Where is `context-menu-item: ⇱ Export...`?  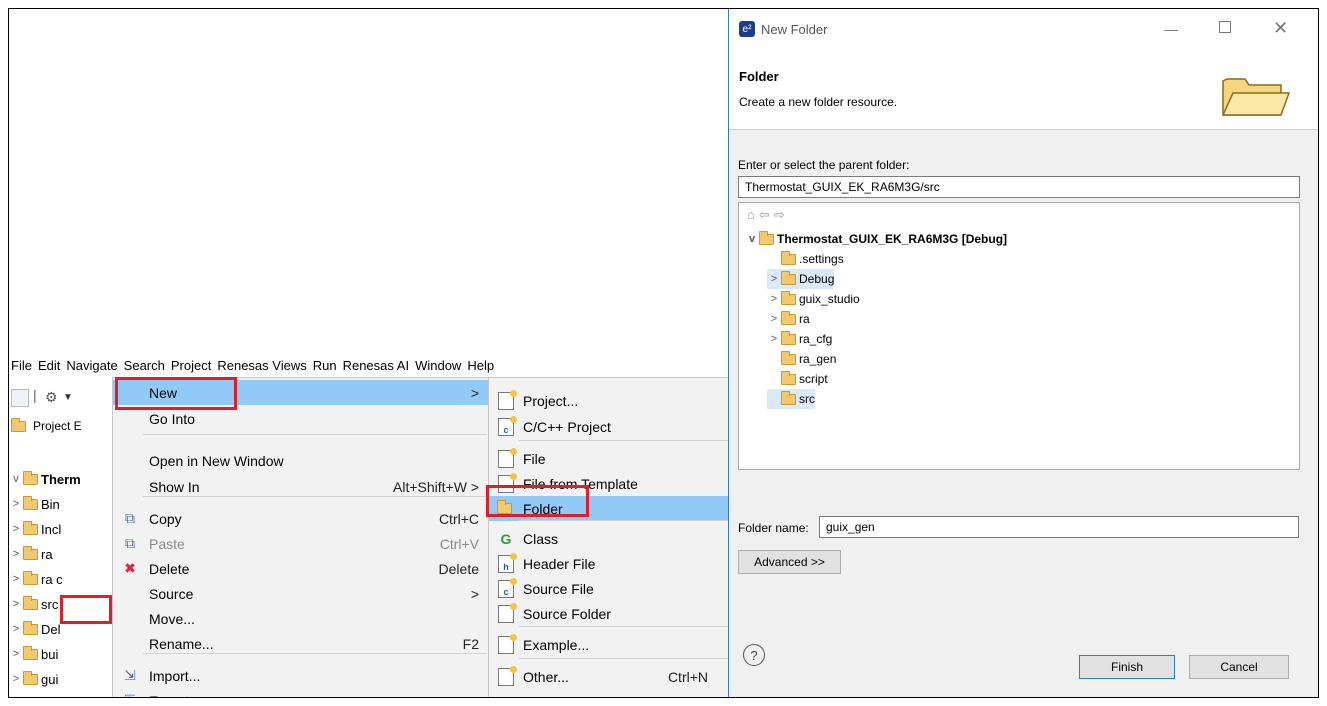 context-menu-item: ⇱ Export... is located at coordinates (301, 692).